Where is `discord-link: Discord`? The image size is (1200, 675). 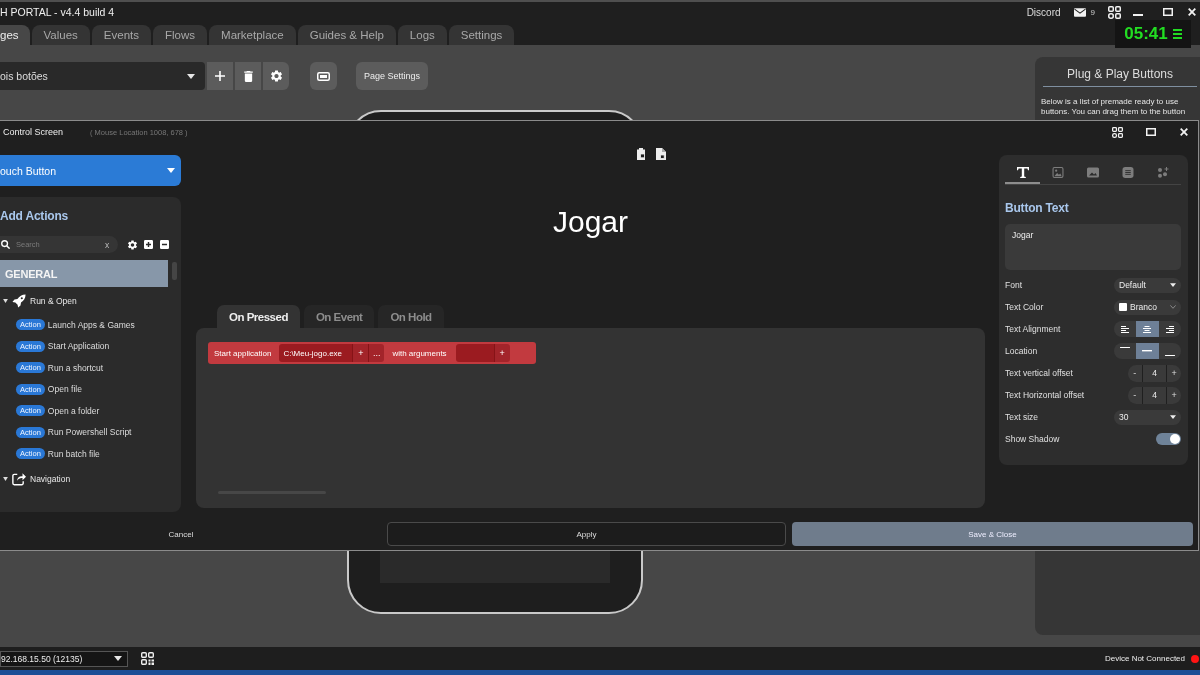 discord-link: Discord is located at coordinates (1043, 12).